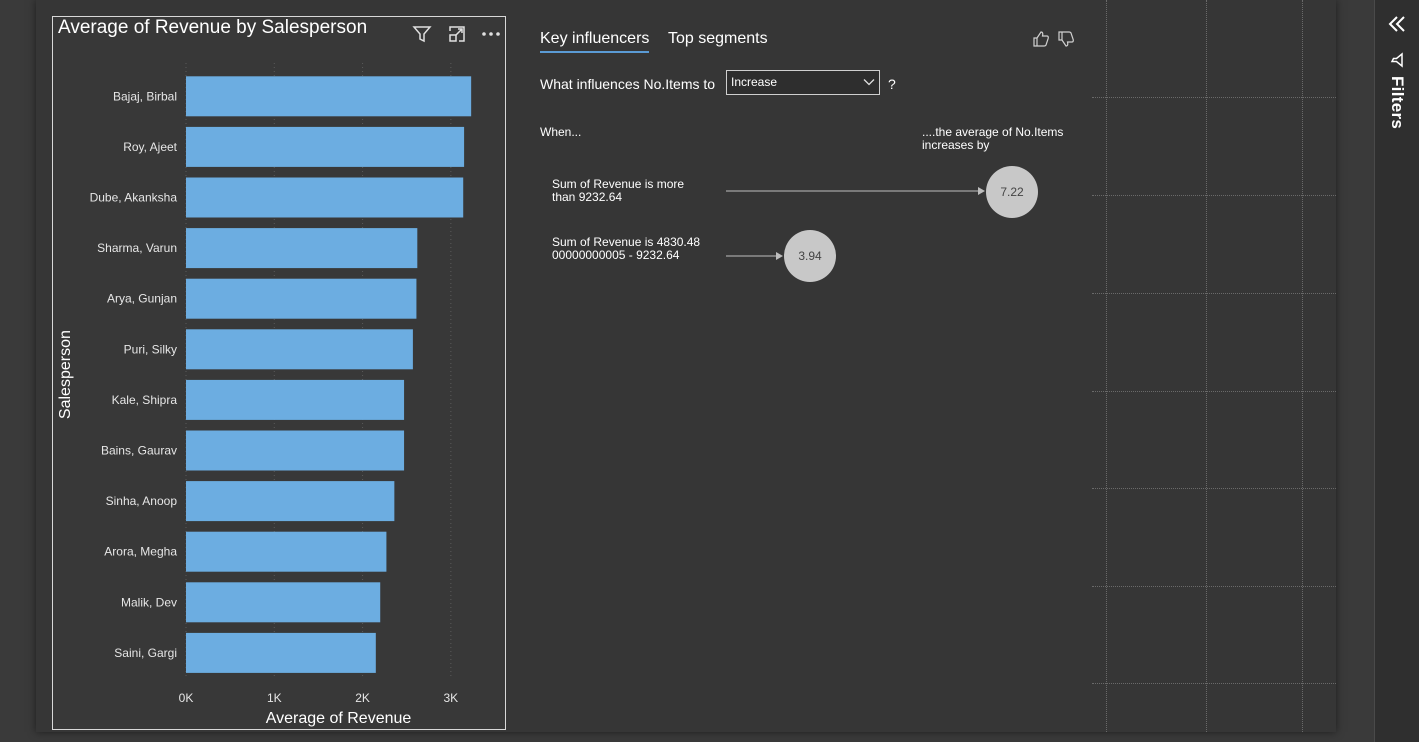  I want to click on dropdown-value: Increase, so click(754, 82).